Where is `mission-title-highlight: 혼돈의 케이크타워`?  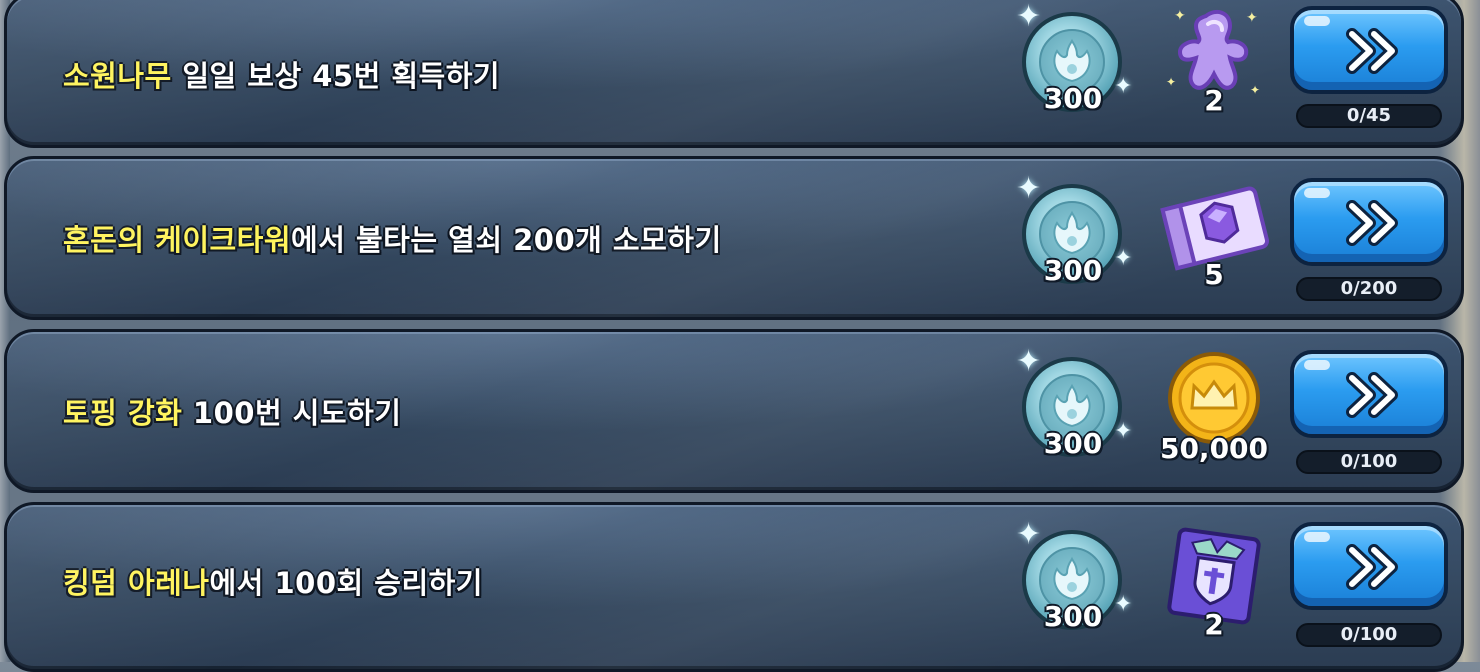 mission-title-highlight: 혼돈의 케이크타워 is located at coordinates (177, 240).